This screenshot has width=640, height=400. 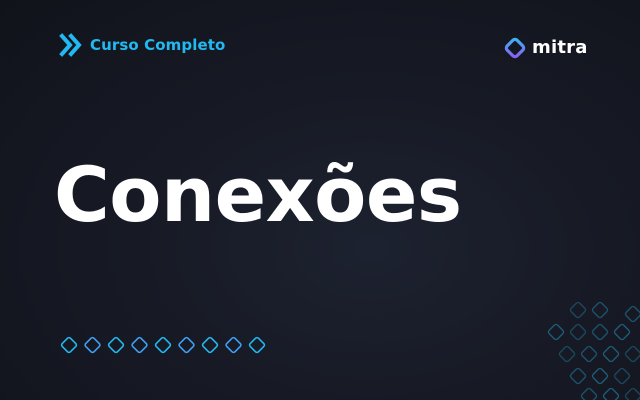 I want to click on course-tag: Curso Completo, so click(x=142, y=45).